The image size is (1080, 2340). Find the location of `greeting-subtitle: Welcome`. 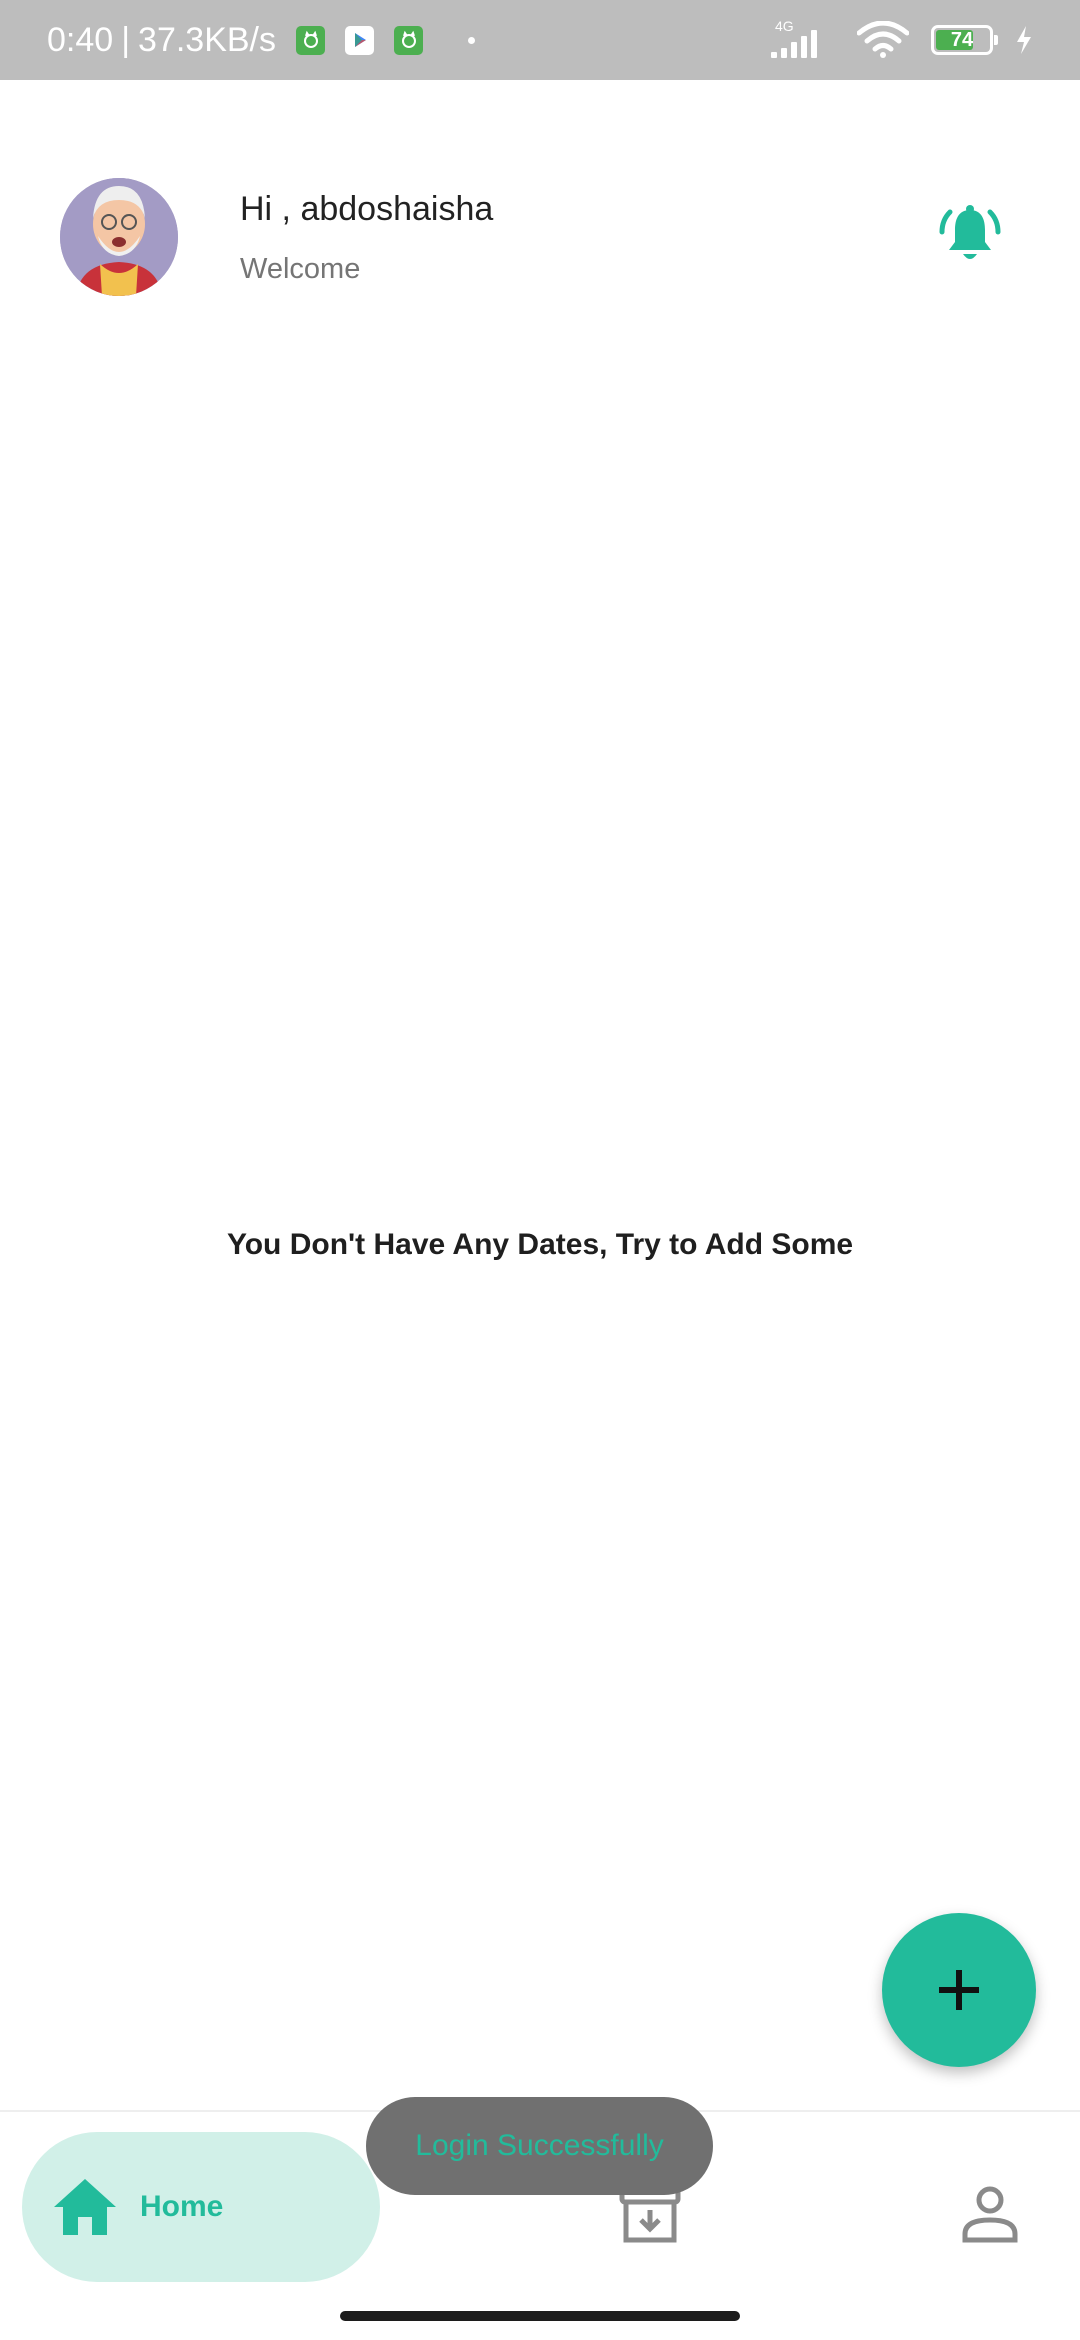

greeting-subtitle: Welcome is located at coordinates (300, 269).